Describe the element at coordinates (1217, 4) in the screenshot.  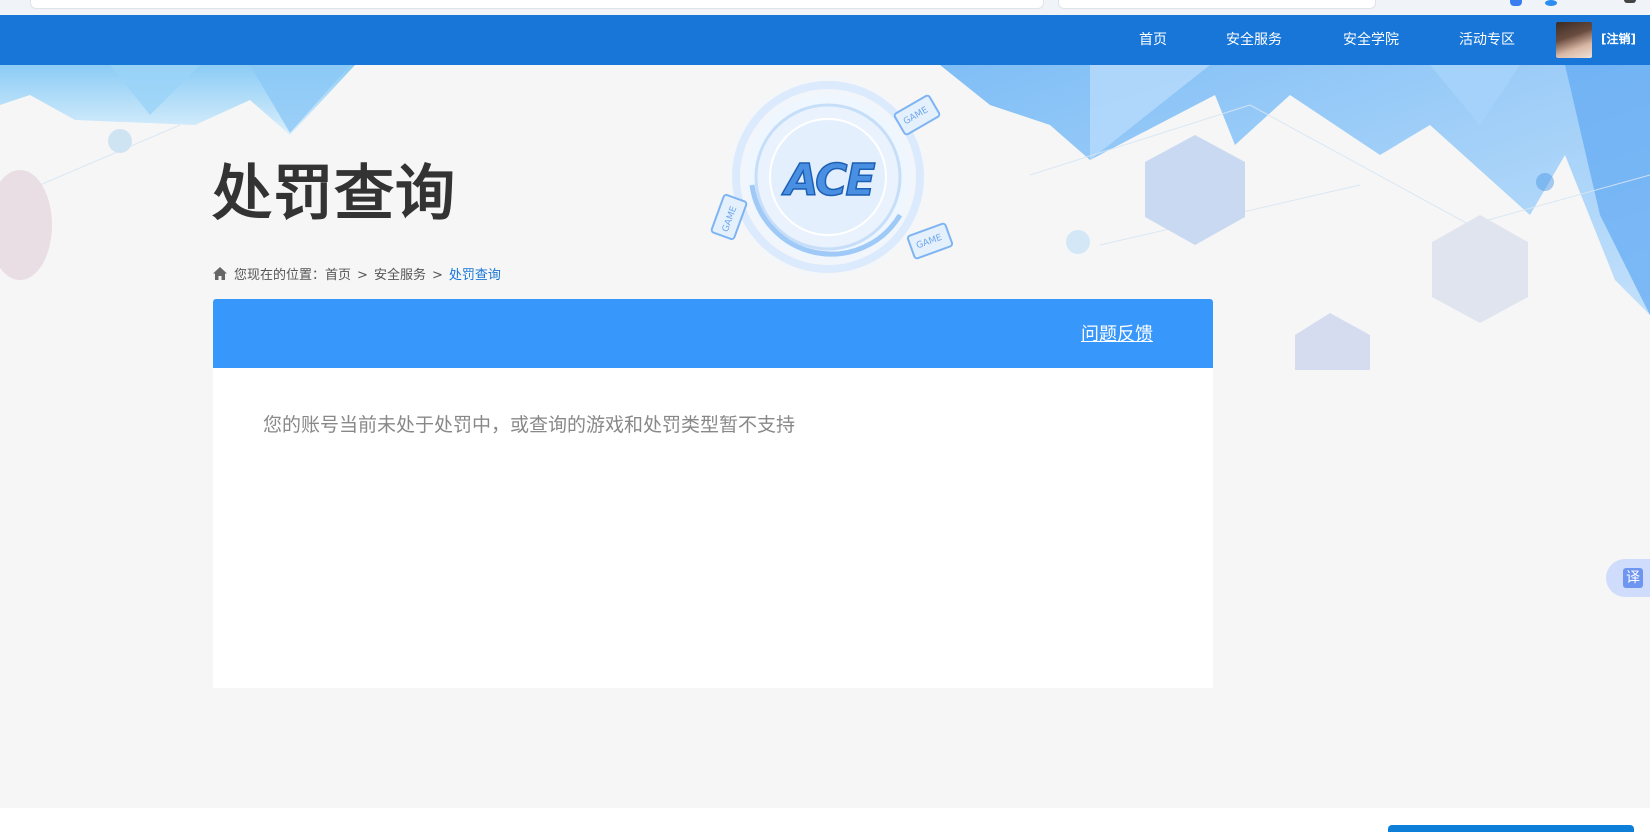
I see `browser-search-box` at that location.